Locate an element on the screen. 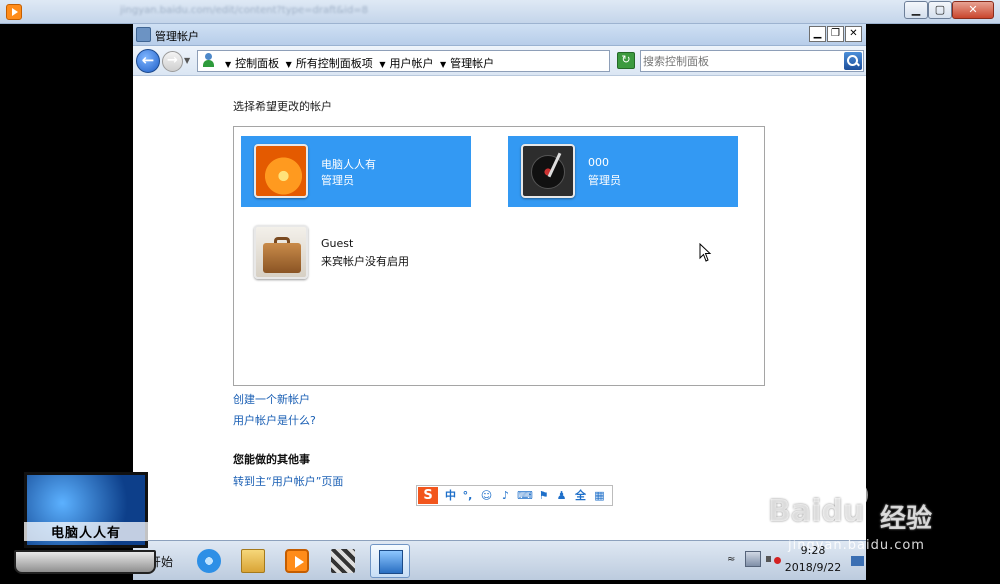 The image size is (1000, 584). account-role: 来宾帐户没有启用 is located at coordinates (365, 261).